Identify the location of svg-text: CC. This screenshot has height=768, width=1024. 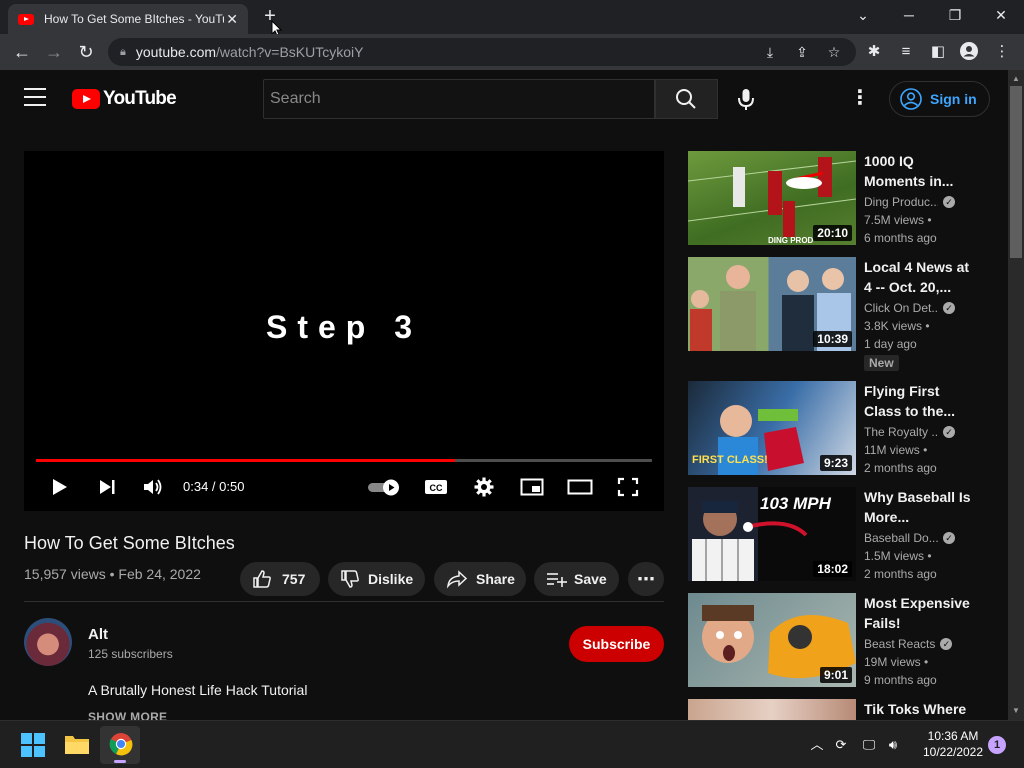
(436, 488).